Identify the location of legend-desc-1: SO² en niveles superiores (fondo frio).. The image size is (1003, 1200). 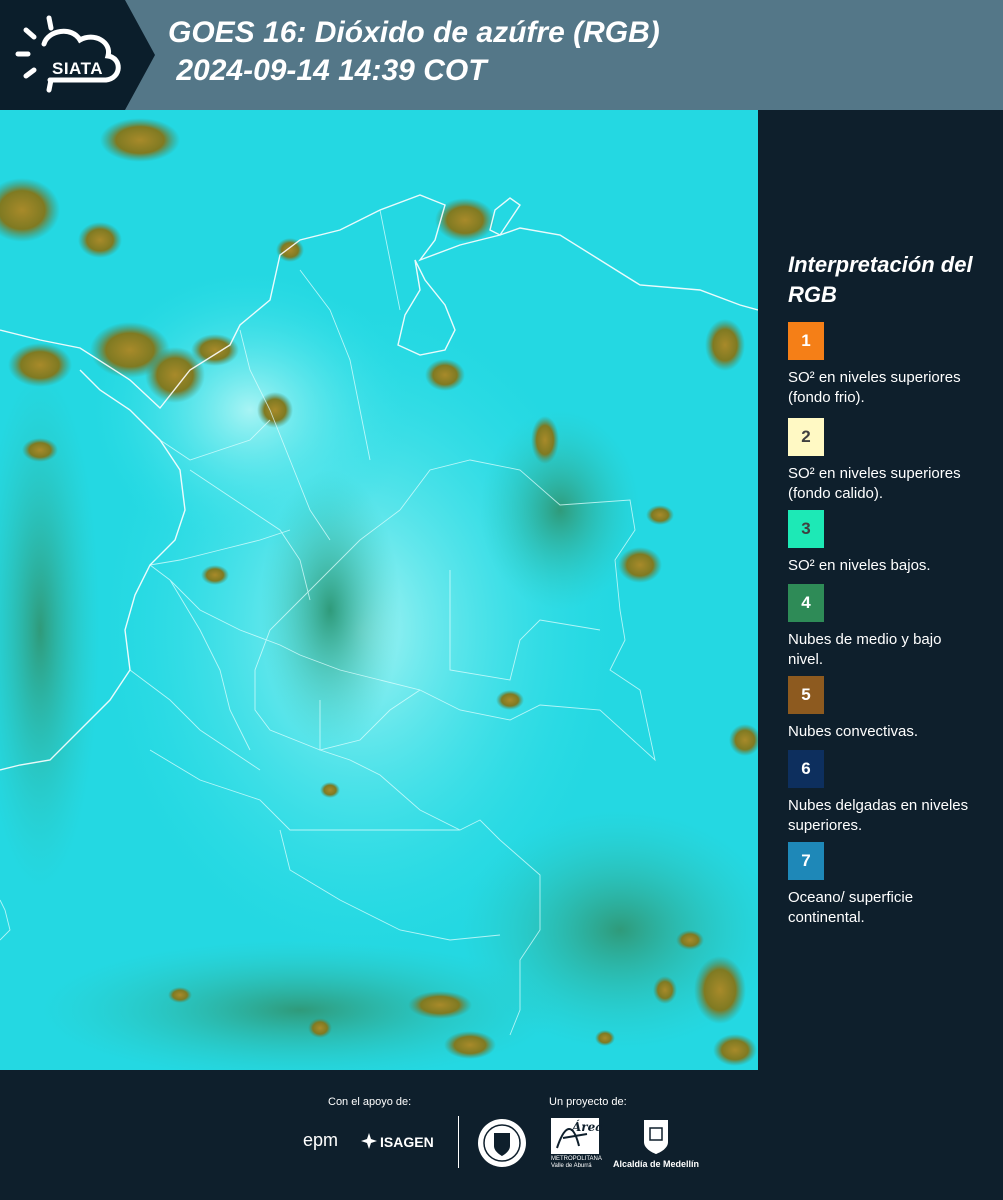
(874, 387).